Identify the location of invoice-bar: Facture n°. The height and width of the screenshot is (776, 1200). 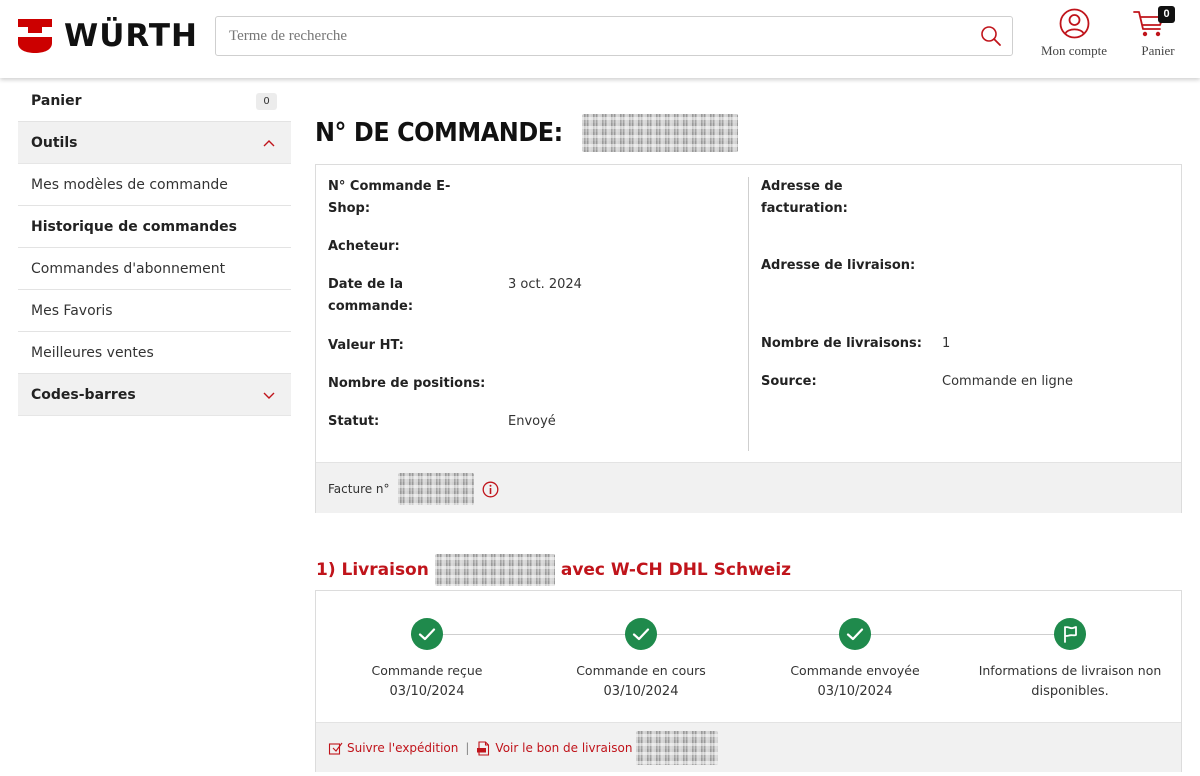
(748, 487).